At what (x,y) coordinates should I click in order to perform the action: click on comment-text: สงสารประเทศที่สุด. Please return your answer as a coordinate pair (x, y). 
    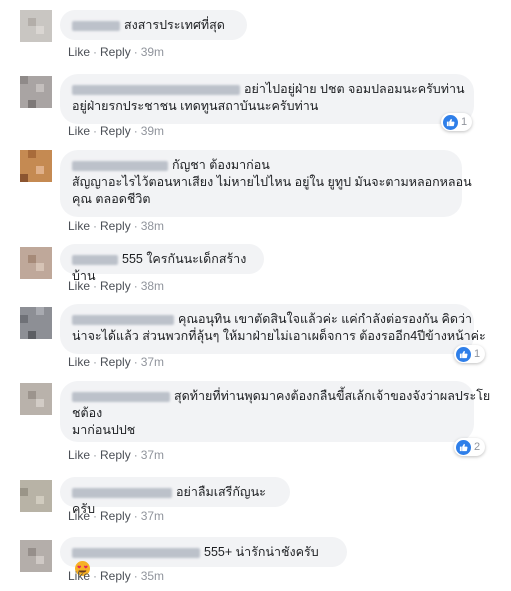
    Looking at the image, I should click on (174, 25).